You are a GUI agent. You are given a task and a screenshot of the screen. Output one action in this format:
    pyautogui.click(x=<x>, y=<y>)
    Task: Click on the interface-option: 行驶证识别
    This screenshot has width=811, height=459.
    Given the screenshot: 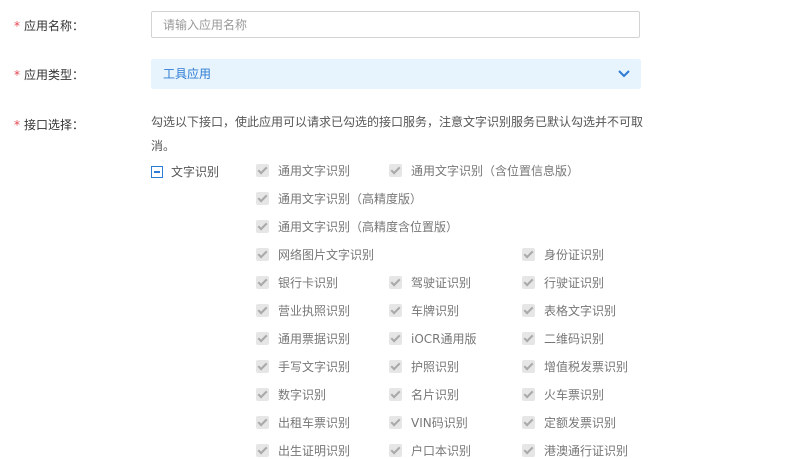 What is the action you would take?
    pyautogui.click(x=563, y=282)
    